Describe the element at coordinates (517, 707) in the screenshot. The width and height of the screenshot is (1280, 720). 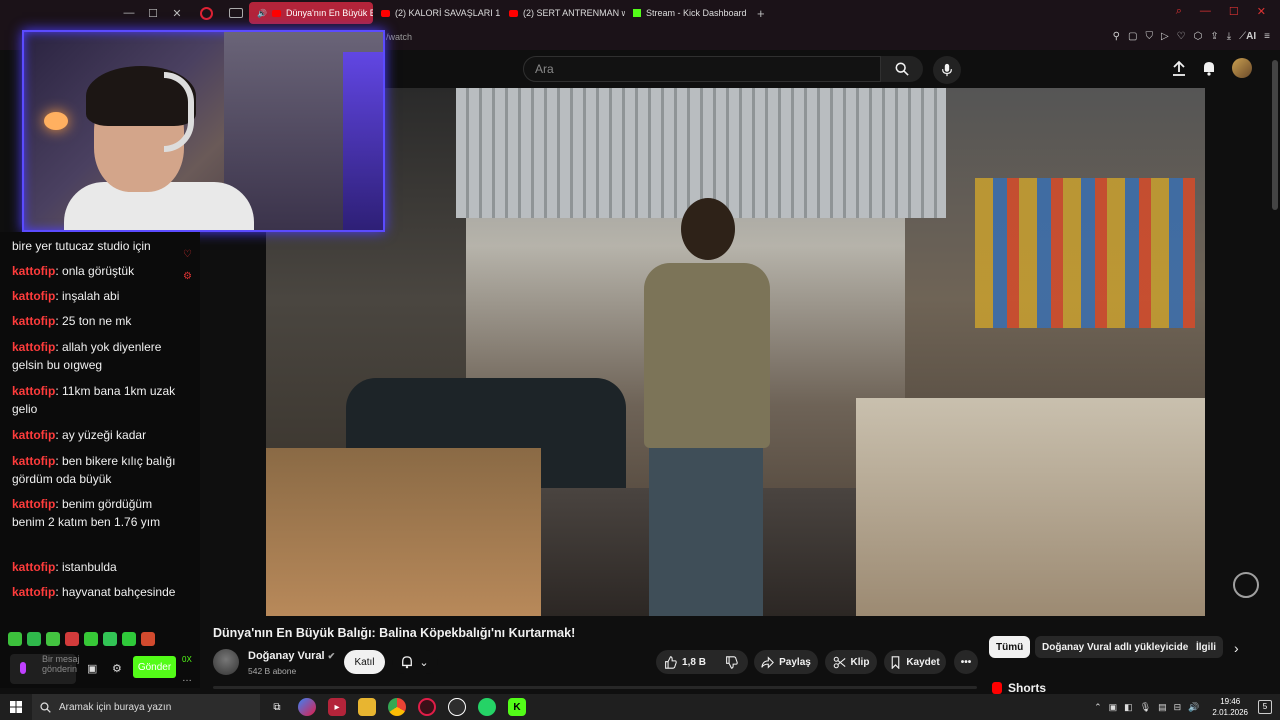
I see `kick-app-icon: K` at that location.